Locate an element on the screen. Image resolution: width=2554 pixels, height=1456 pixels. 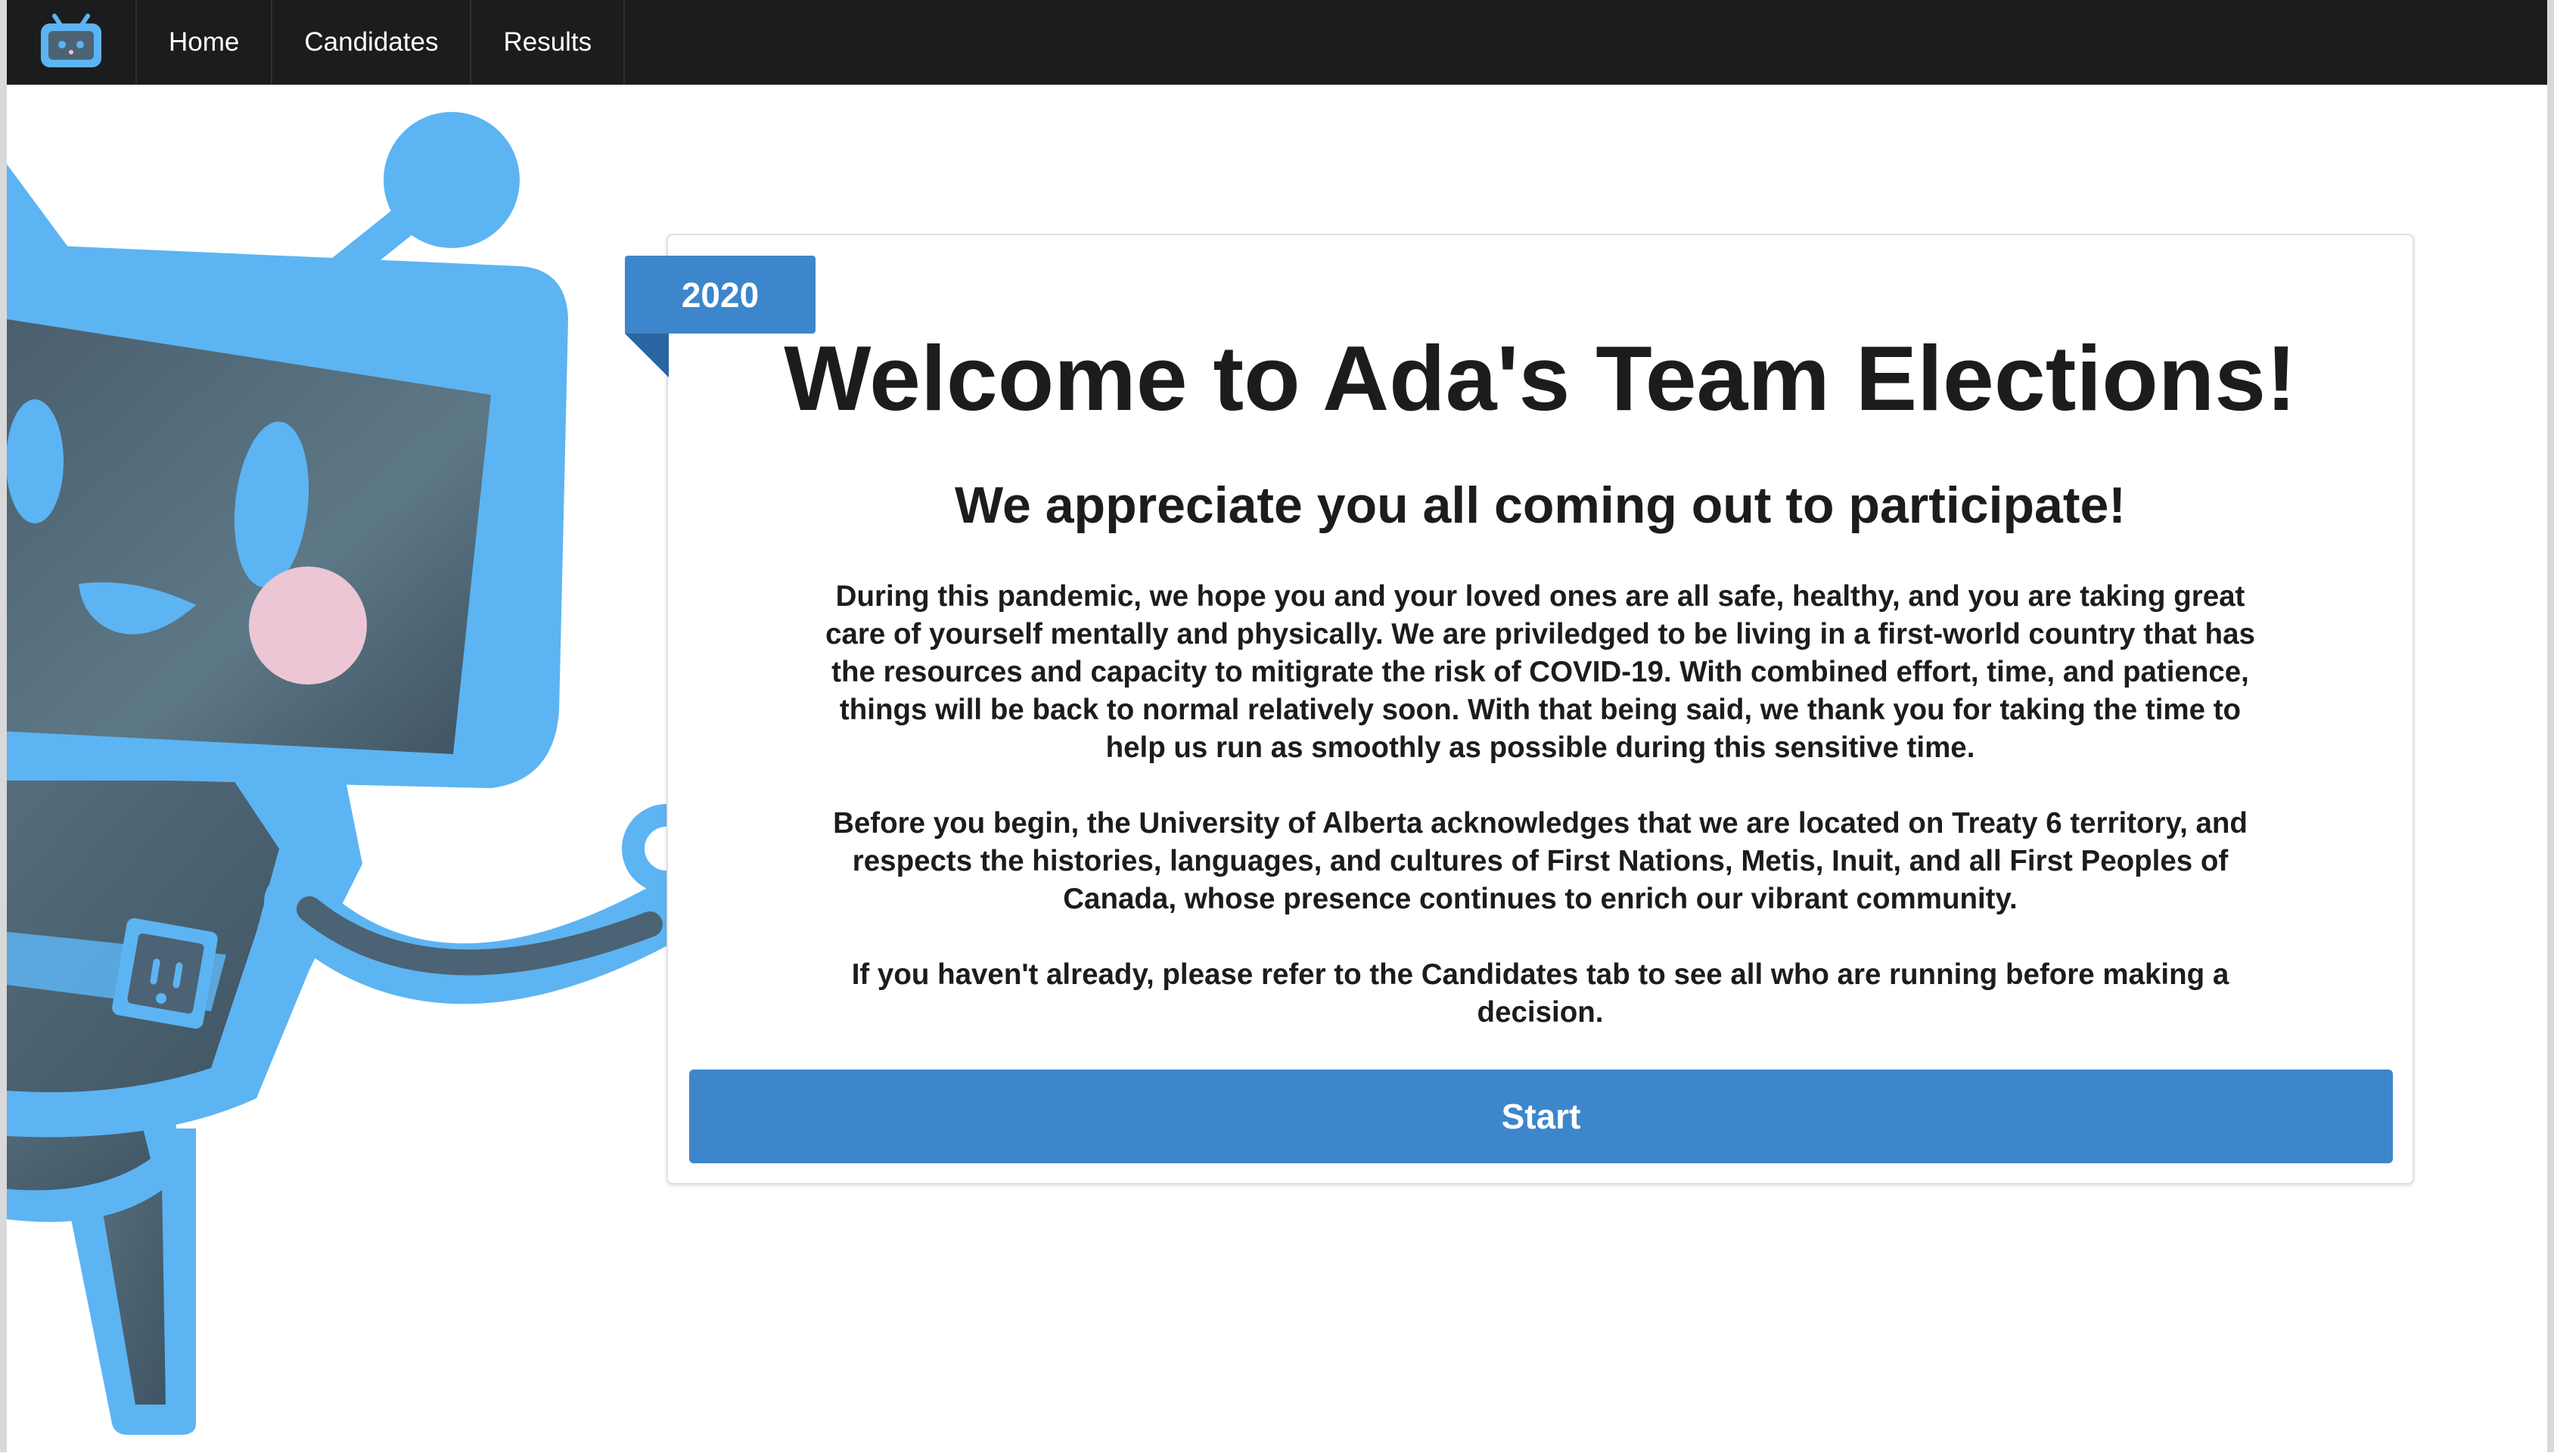
start-button: Start is located at coordinates (1541, 1116).